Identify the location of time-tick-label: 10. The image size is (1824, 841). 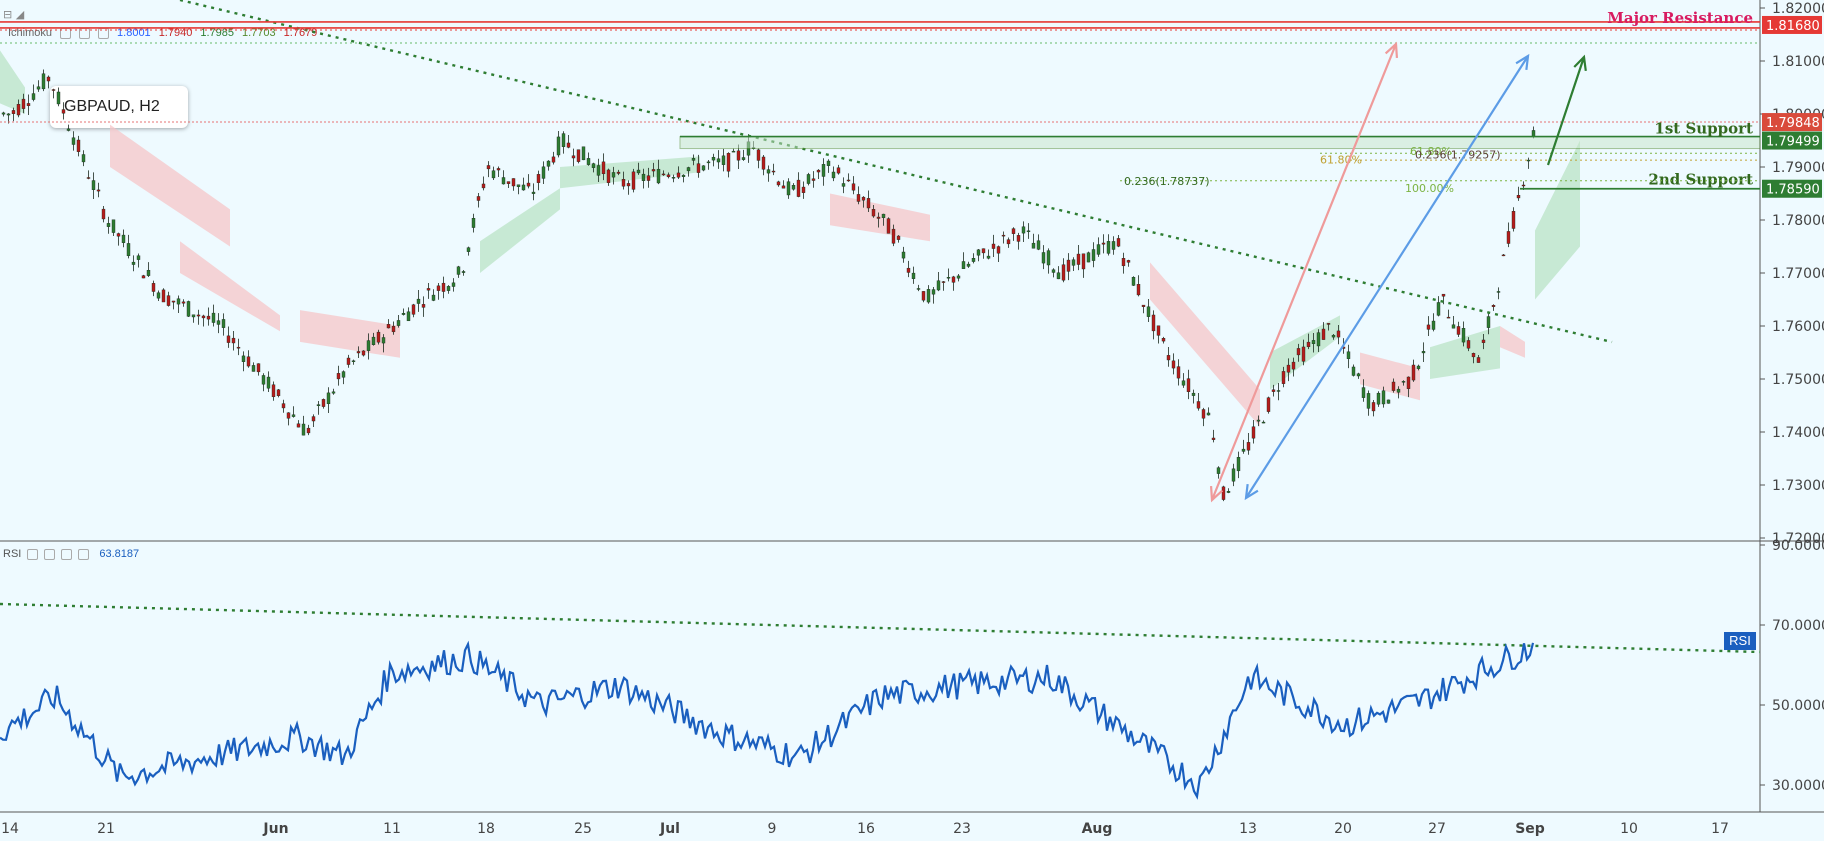
(1629, 829).